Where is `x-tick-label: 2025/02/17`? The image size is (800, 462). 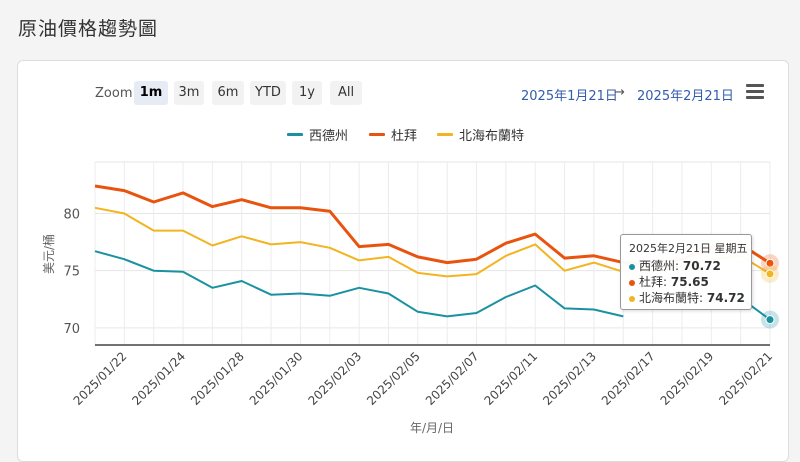
x-tick-label: 2025/02/17 is located at coordinates (628, 378).